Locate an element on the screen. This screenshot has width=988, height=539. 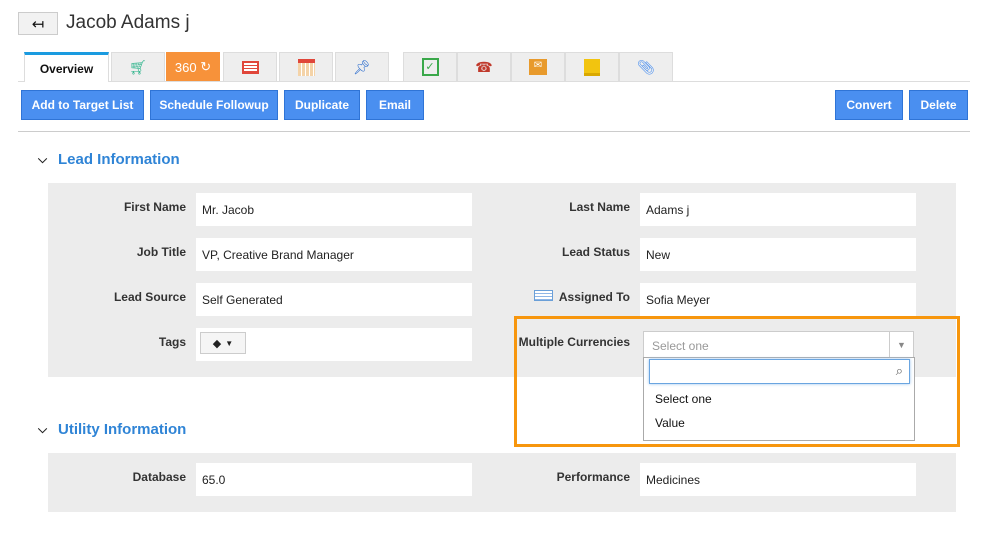
tab-news is located at coordinates (250, 66).